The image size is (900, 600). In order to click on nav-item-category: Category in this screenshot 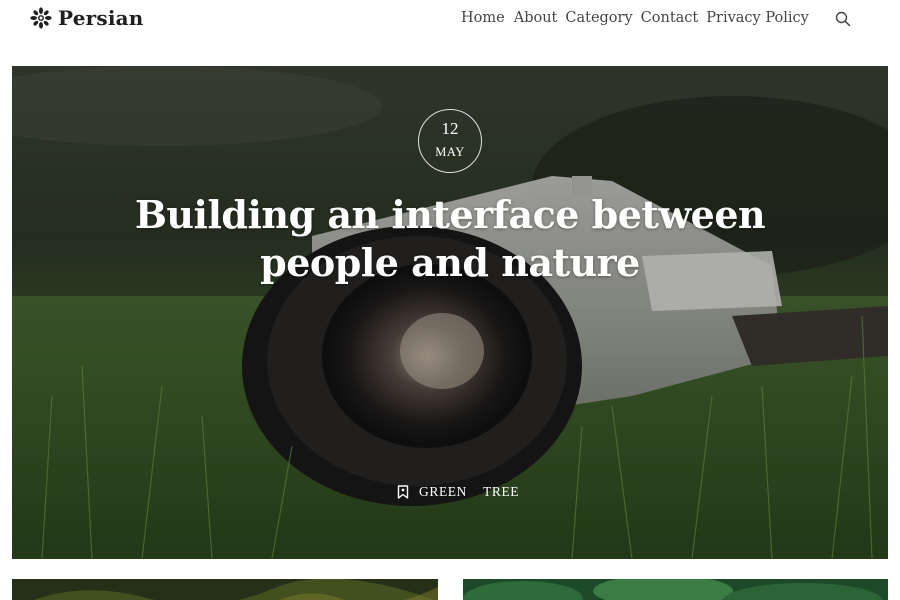, I will do `click(598, 18)`.